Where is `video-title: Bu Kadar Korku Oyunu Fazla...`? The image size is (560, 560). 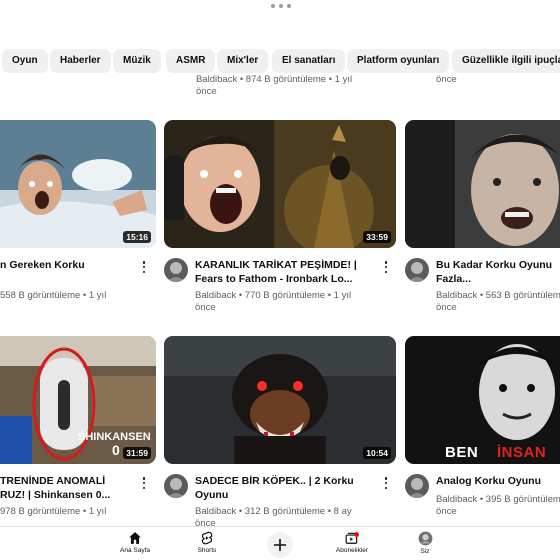 video-title: Bu Kadar Korku Oyunu Fazla... is located at coordinates (498, 272).